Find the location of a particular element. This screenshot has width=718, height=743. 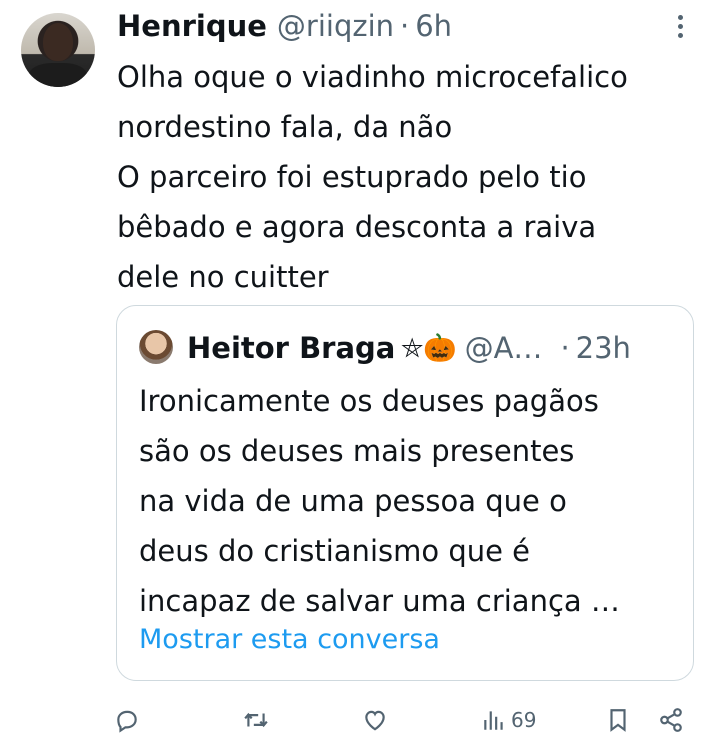

quoted-author-avatar is located at coordinates (156, 347).